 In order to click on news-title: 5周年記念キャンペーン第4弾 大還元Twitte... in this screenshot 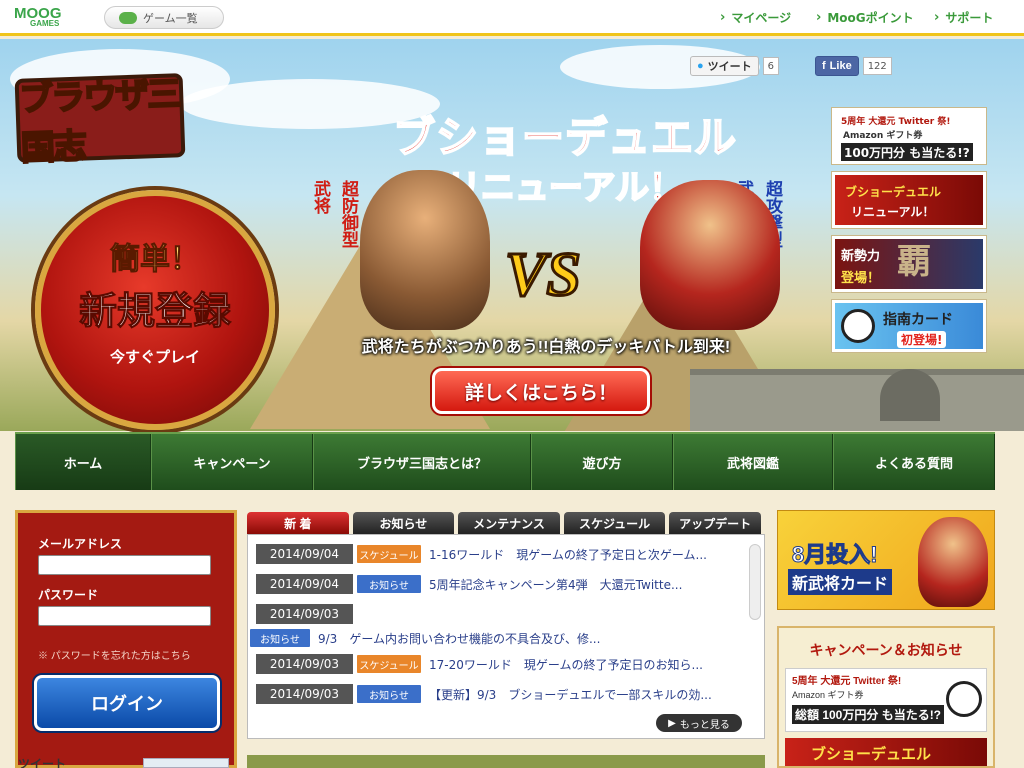, I will do `click(555, 584)`.